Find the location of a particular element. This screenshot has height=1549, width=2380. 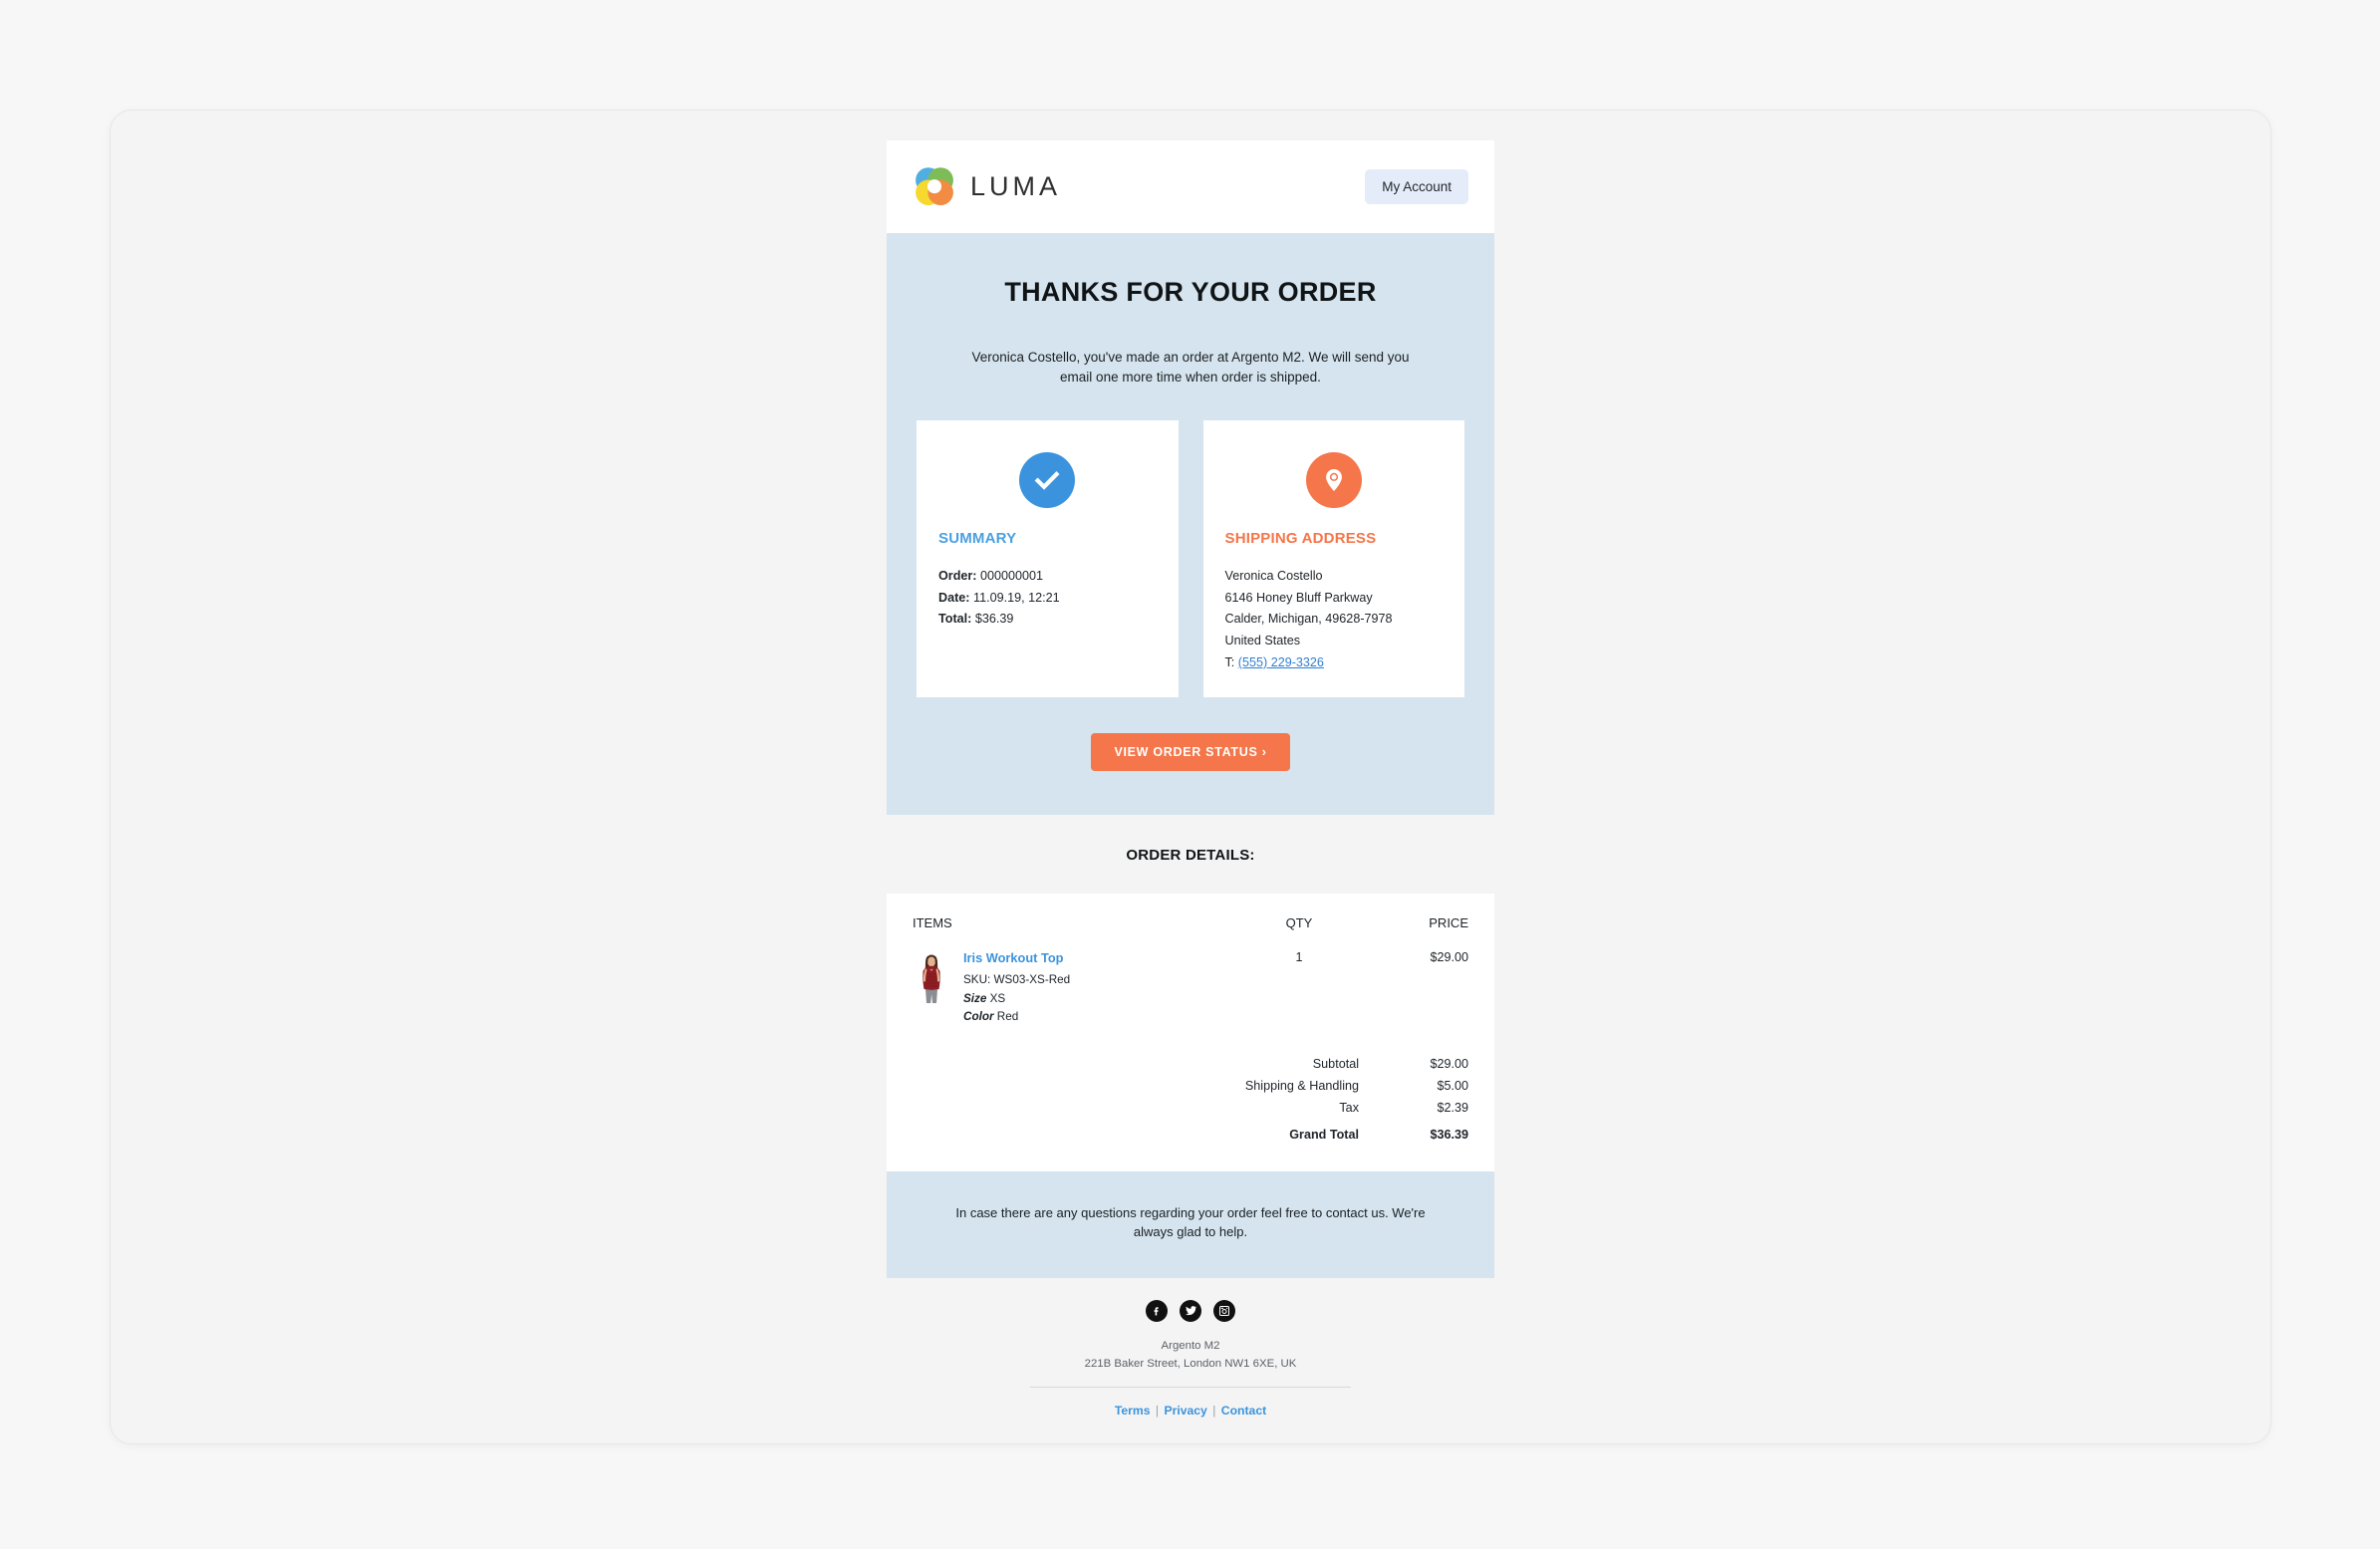

total-value: $36.39 is located at coordinates (994, 619).